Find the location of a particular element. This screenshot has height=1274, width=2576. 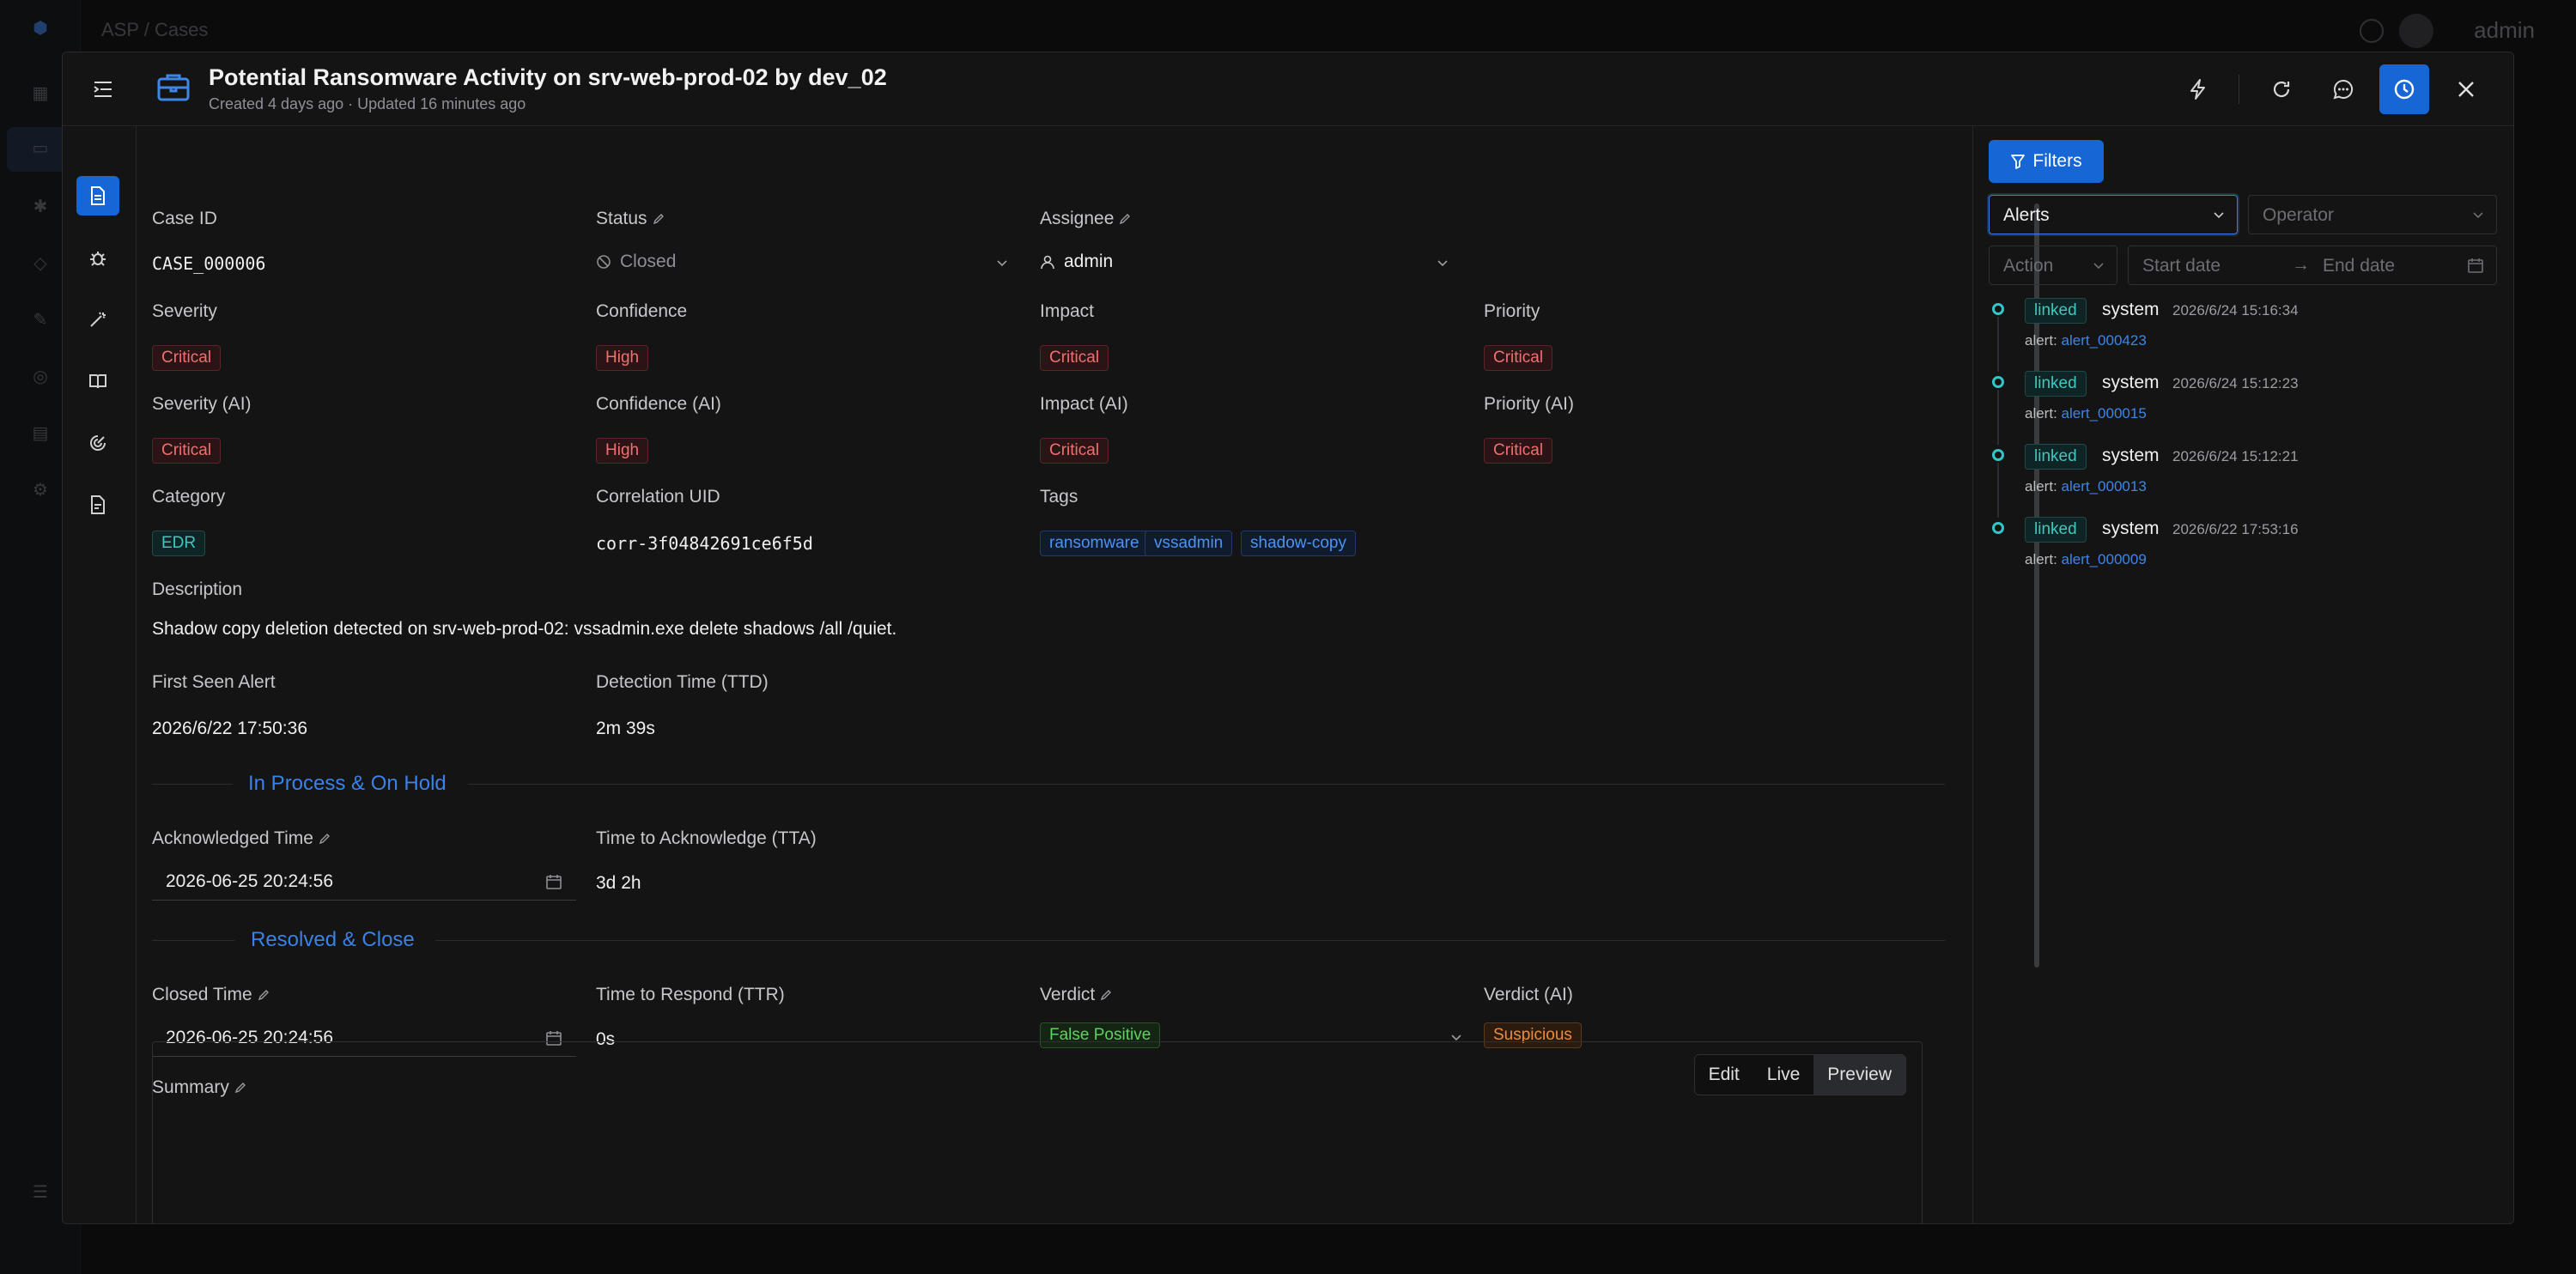

menu-toggle-icon is located at coordinates (103, 89).